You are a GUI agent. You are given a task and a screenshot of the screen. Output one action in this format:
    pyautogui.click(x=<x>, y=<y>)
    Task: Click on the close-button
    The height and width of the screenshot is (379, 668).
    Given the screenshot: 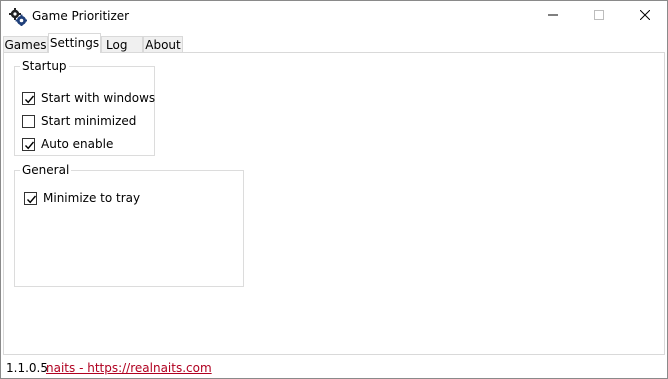 What is the action you would take?
    pyautogui.click(x=645, y=16)
    